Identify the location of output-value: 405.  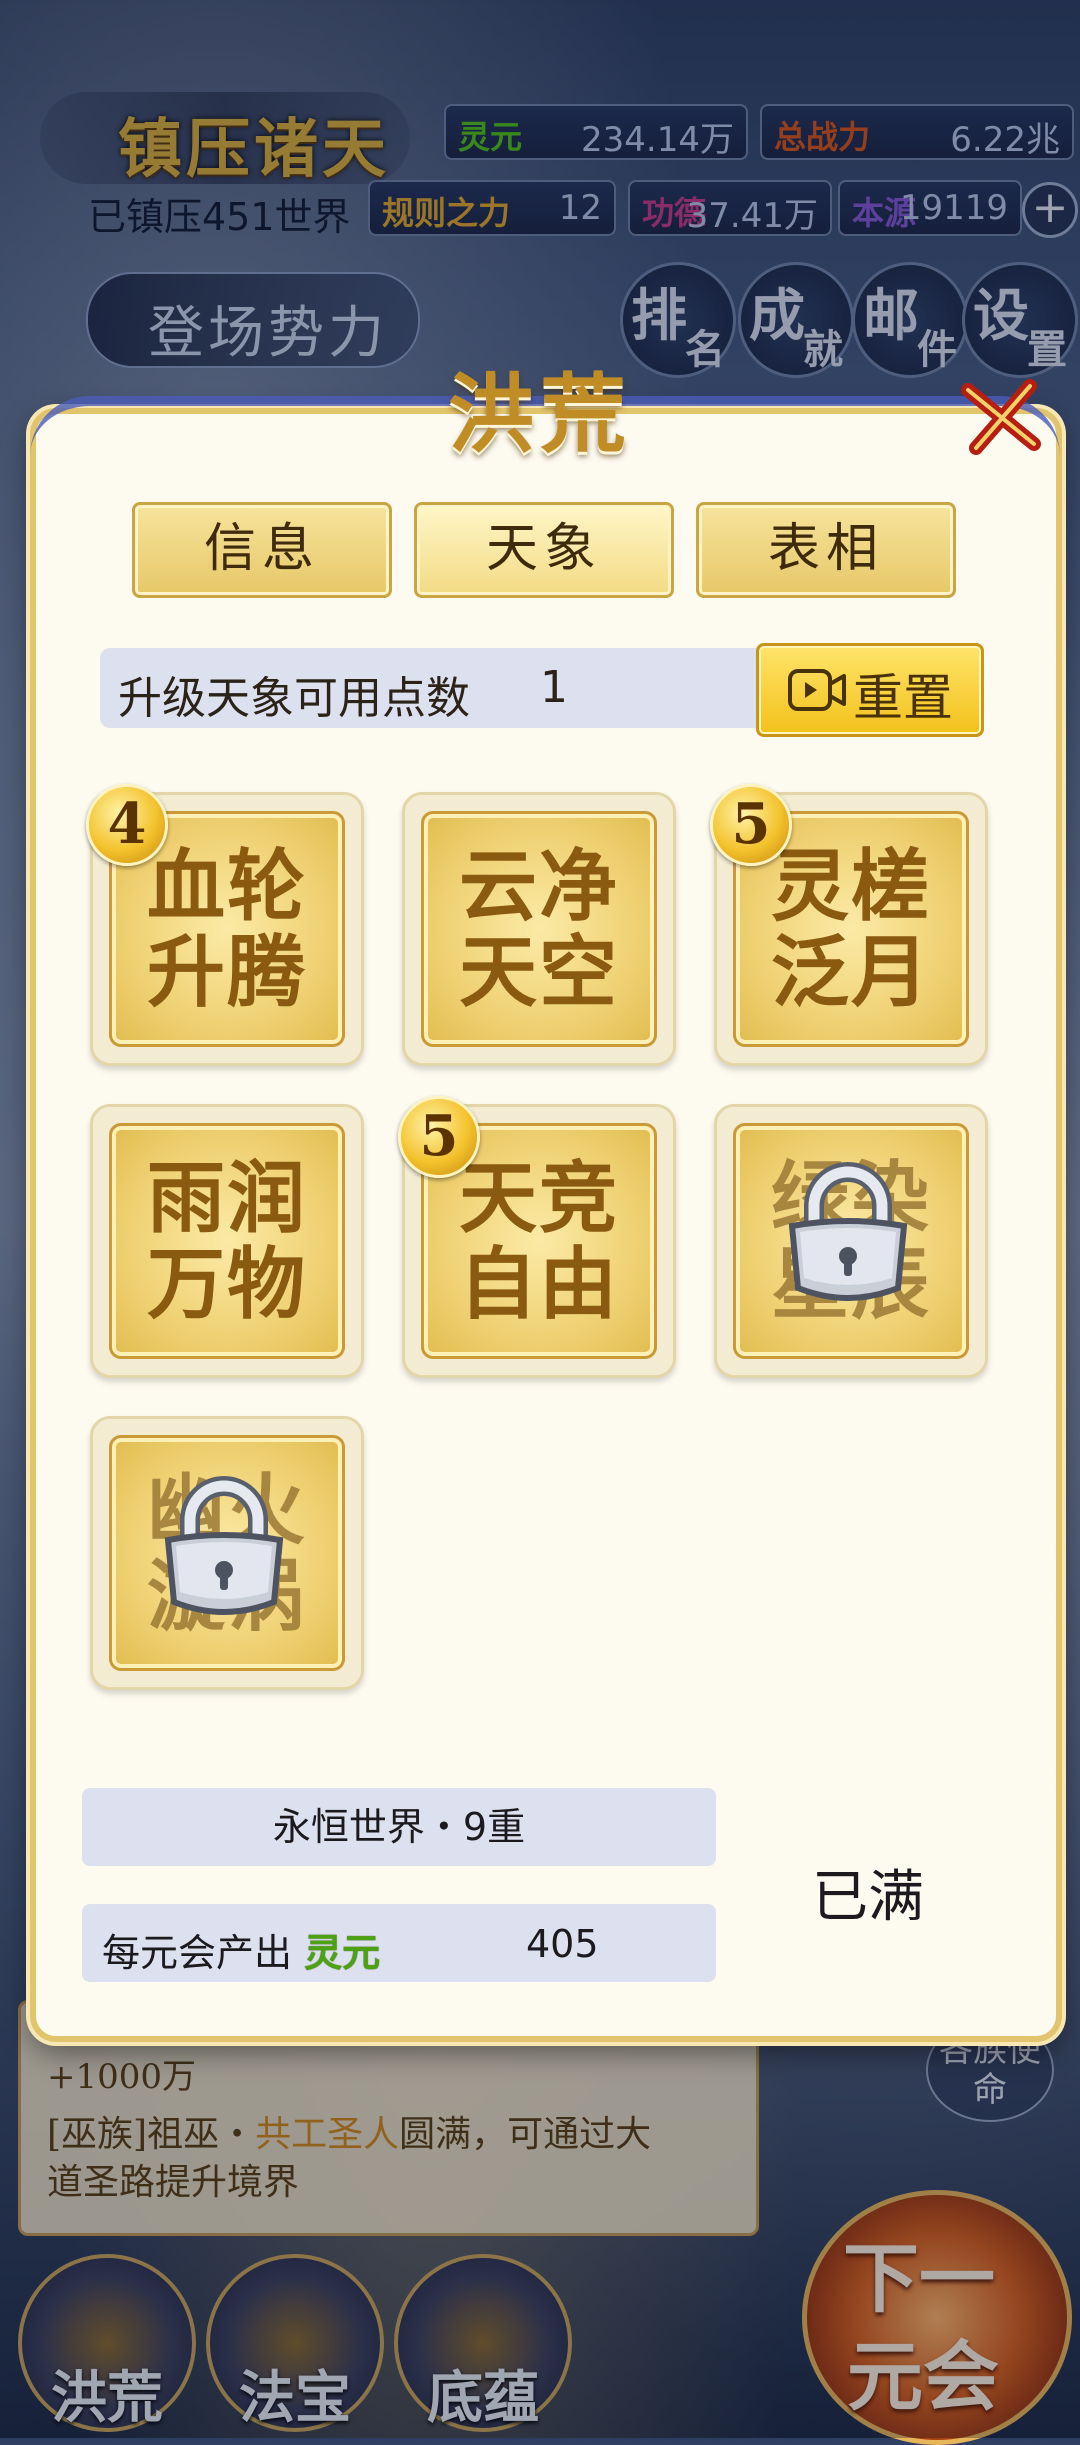
(562, 1944).